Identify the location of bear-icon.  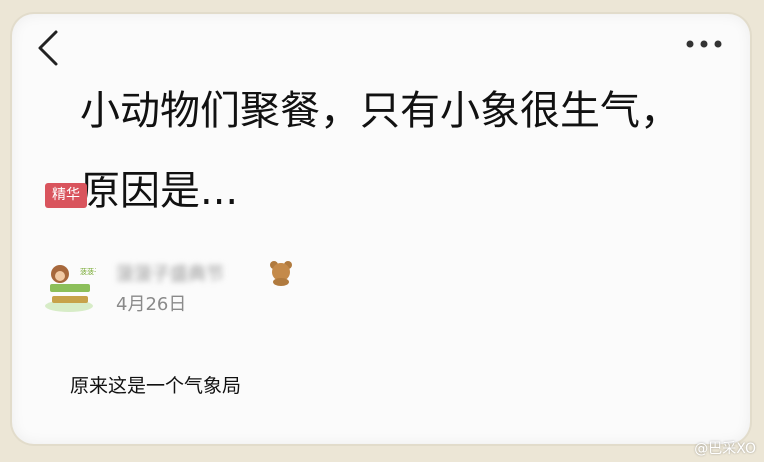
(281, 273).